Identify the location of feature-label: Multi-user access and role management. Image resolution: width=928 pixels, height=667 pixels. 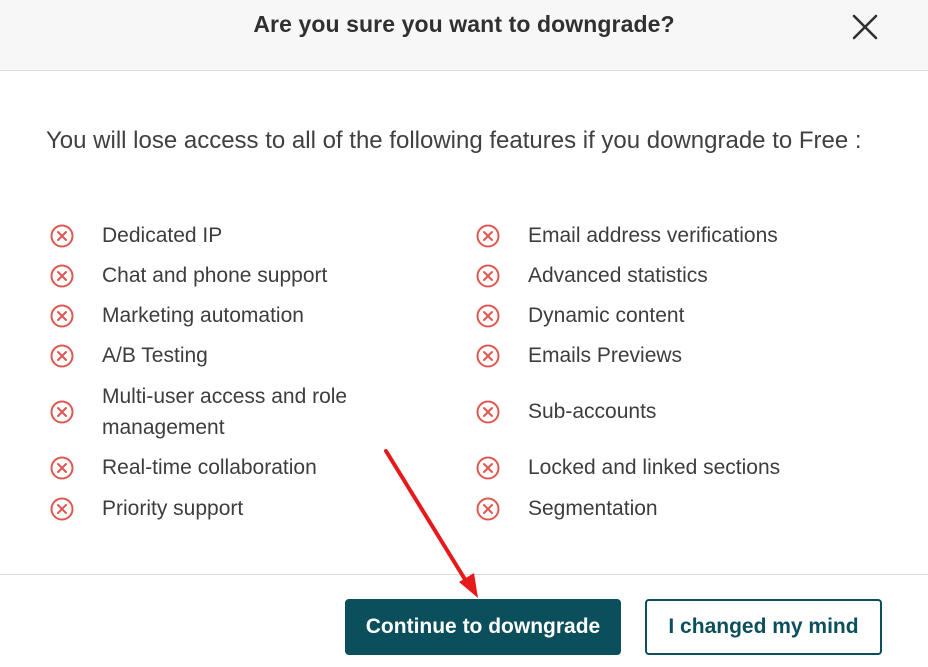
(225, 412).